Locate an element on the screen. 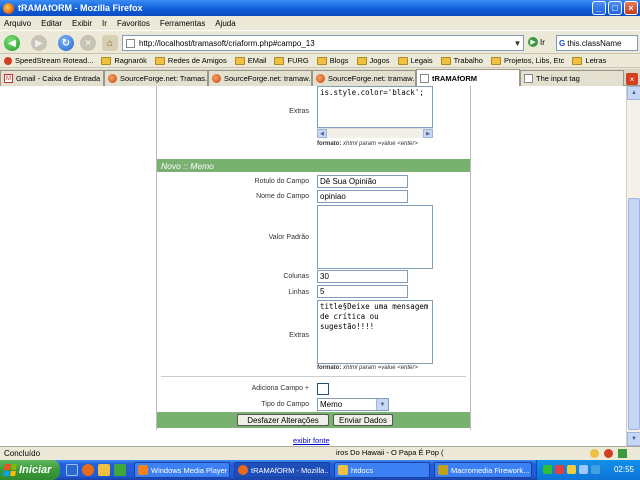 The width and height of the screenshot is (640, 480). nome-input: opiniao is located at coordinates (362, 196).